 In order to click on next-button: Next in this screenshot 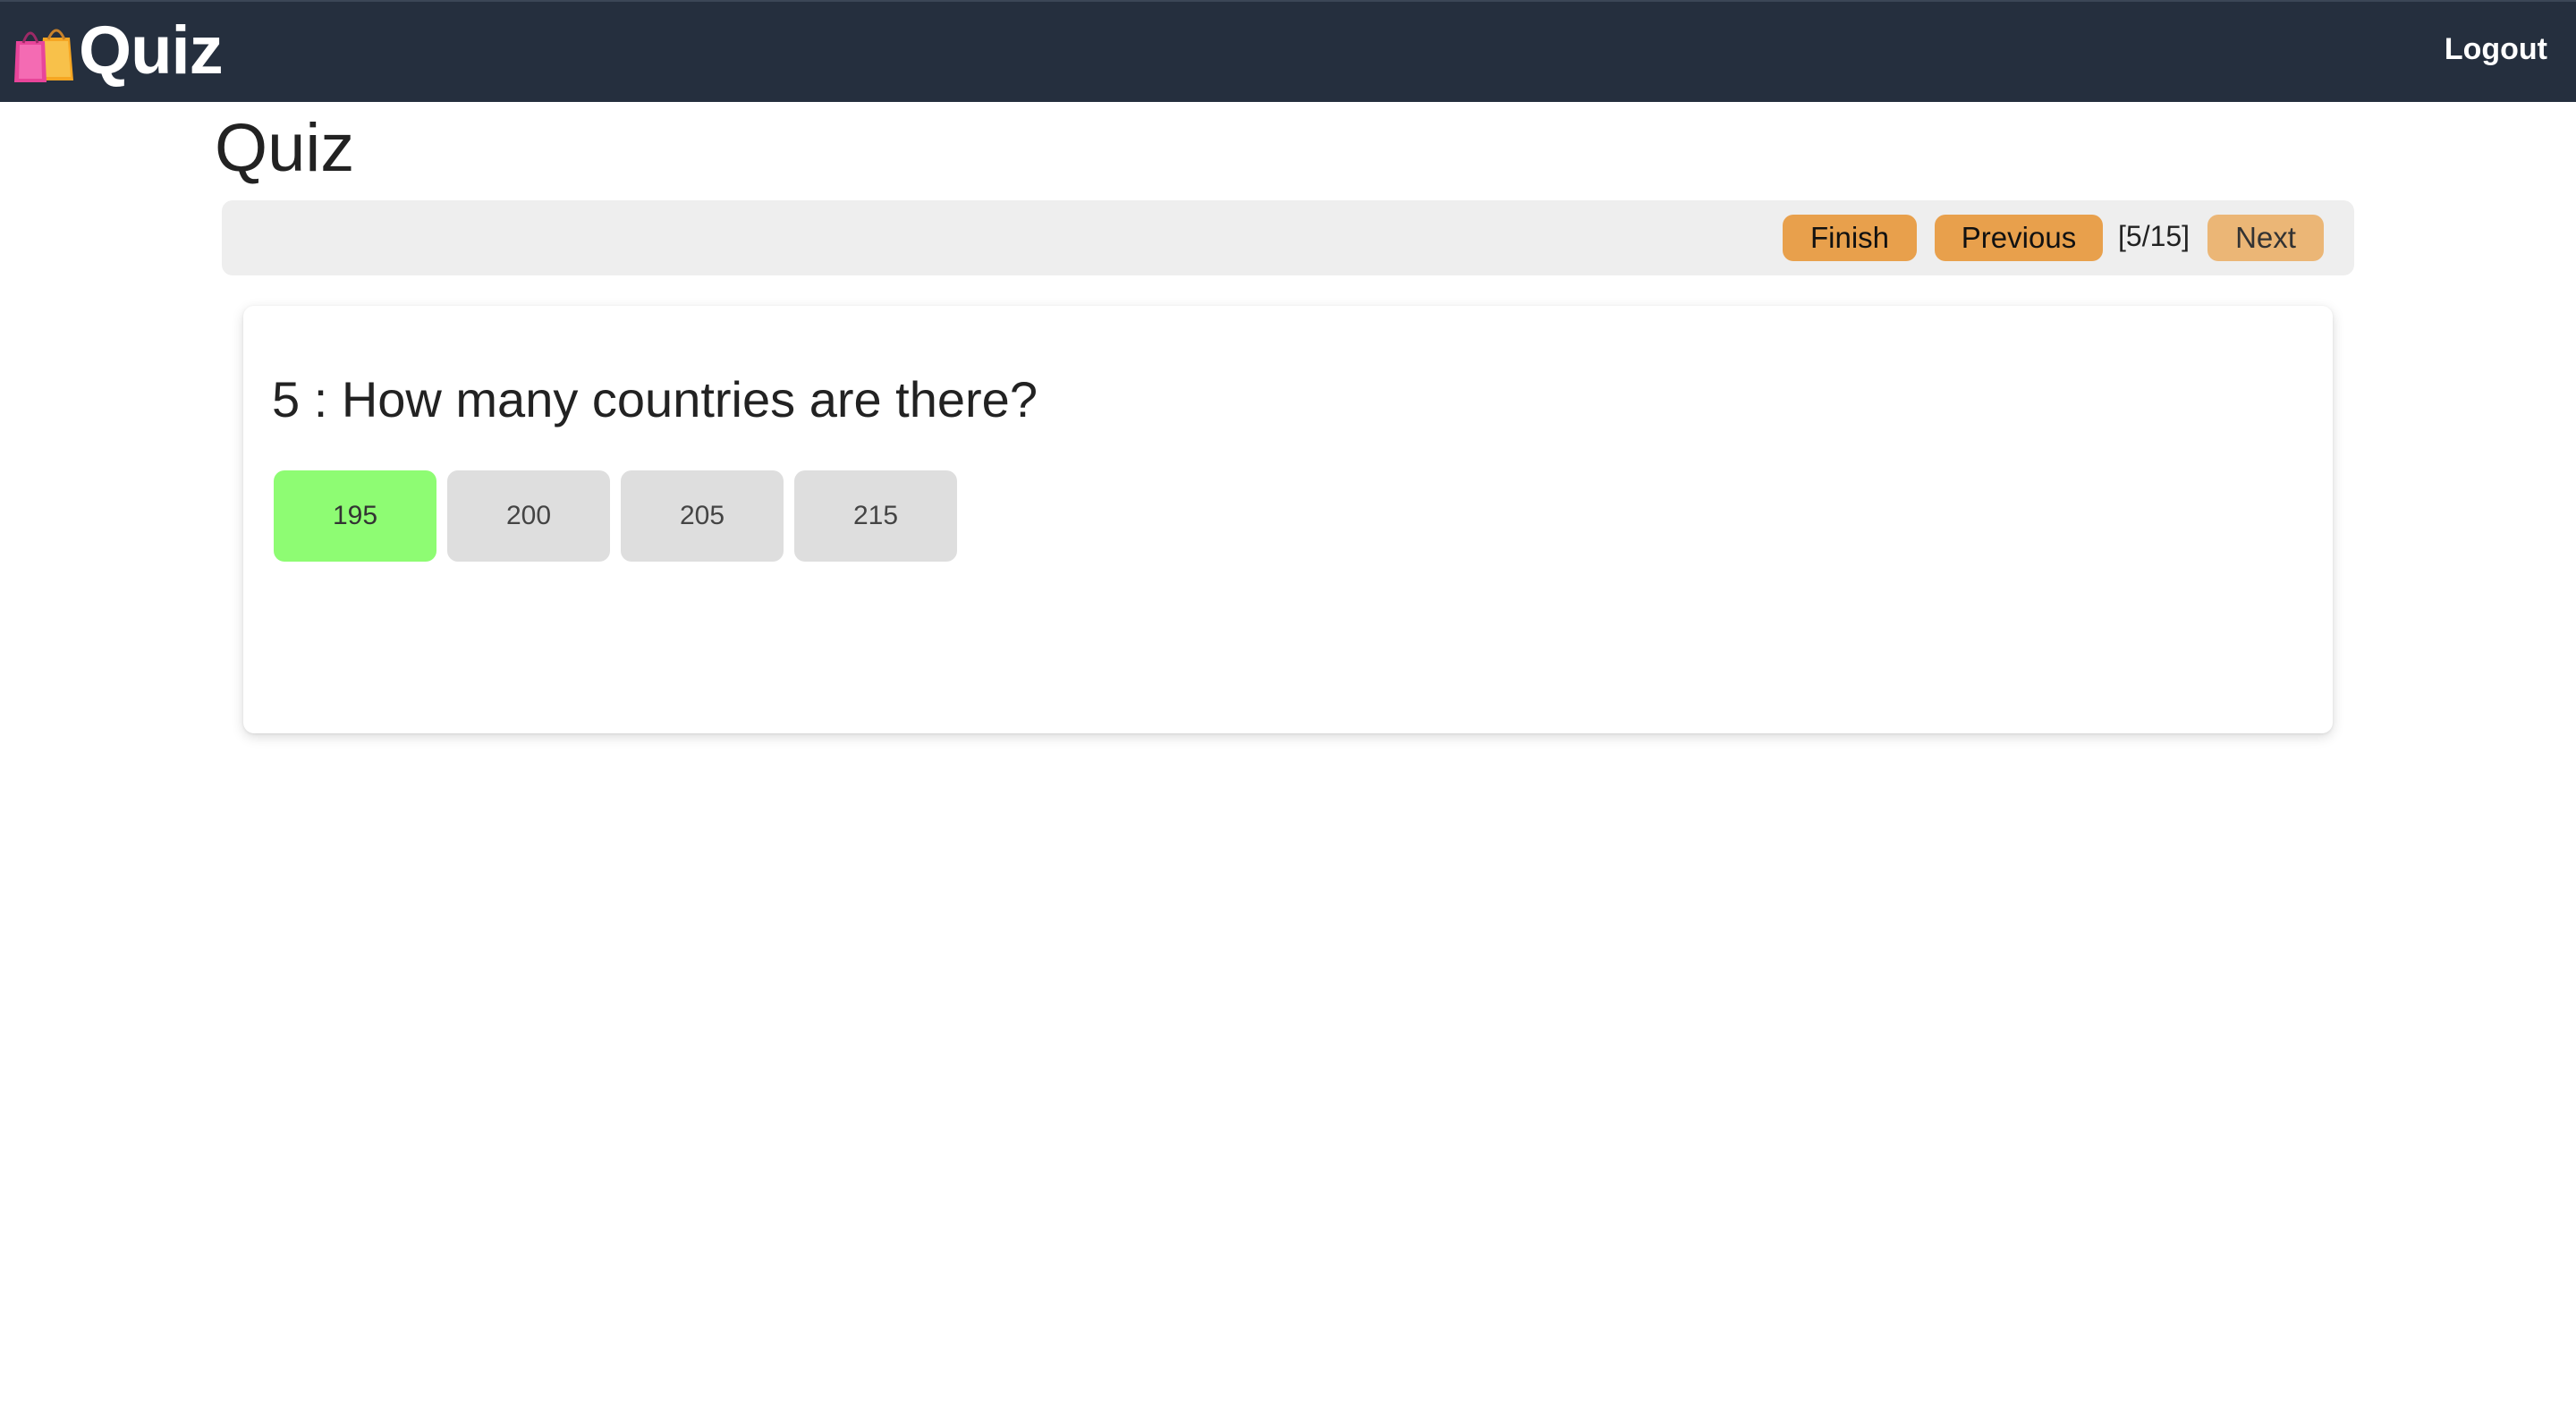, I will do `click(2265, 238)`.